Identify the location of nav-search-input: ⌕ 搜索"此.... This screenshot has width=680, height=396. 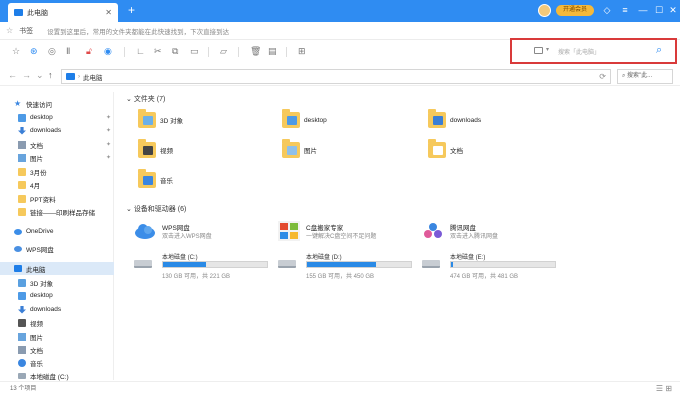
(645, 76).